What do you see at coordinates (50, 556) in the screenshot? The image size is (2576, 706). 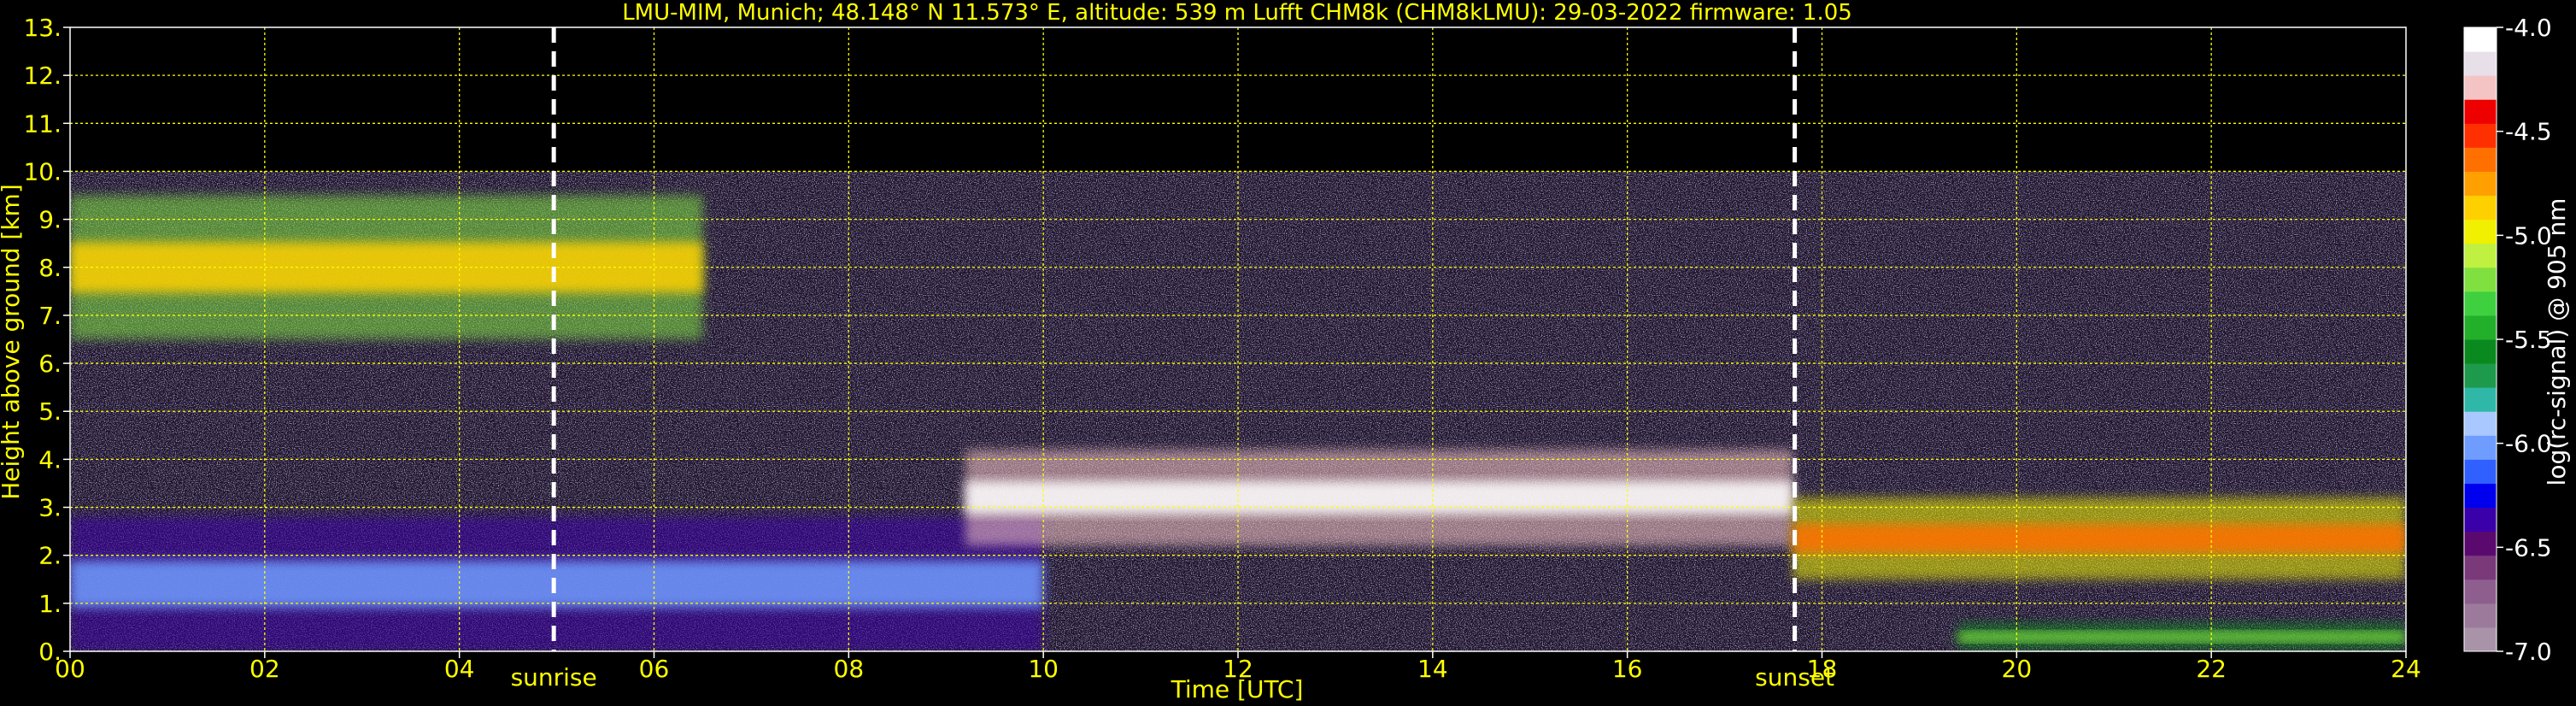 I see `y-tick-label: 2.` at bounding box center [50, 556].